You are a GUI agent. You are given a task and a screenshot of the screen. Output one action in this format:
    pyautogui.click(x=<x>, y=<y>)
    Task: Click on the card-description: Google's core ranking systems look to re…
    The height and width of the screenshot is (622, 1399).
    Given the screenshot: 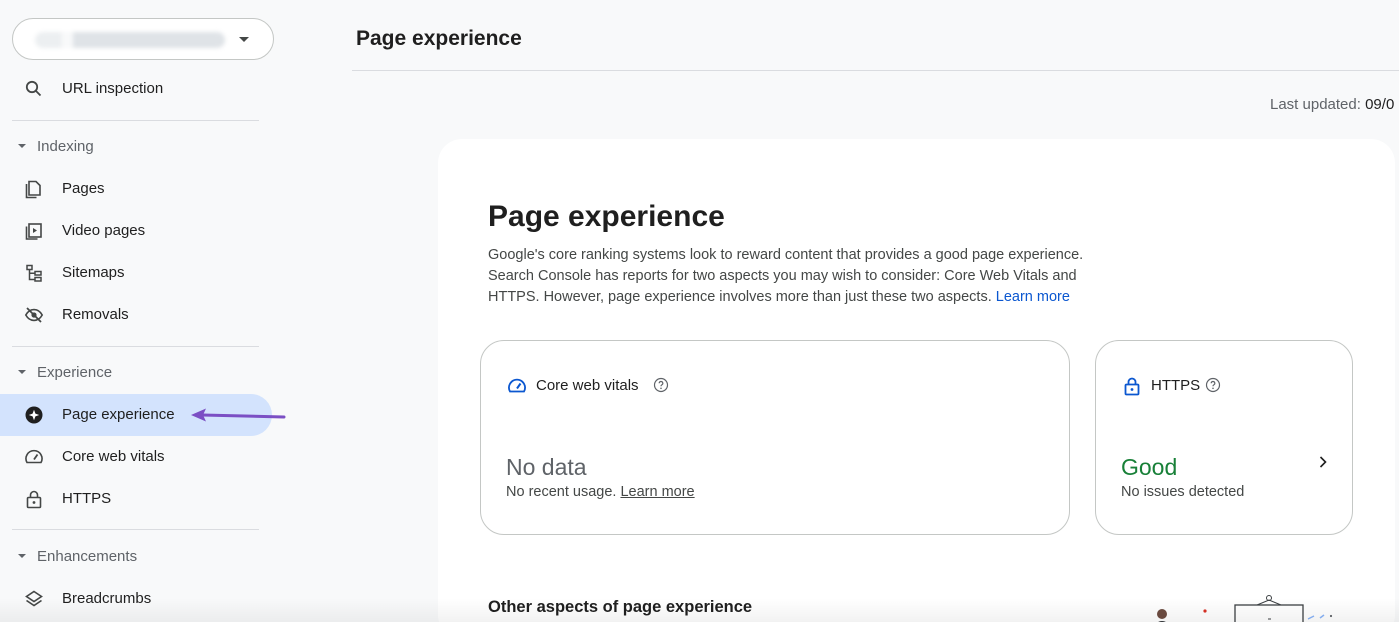 What is the action you would take?
    pyautogui.click(x=808, y=276)
    